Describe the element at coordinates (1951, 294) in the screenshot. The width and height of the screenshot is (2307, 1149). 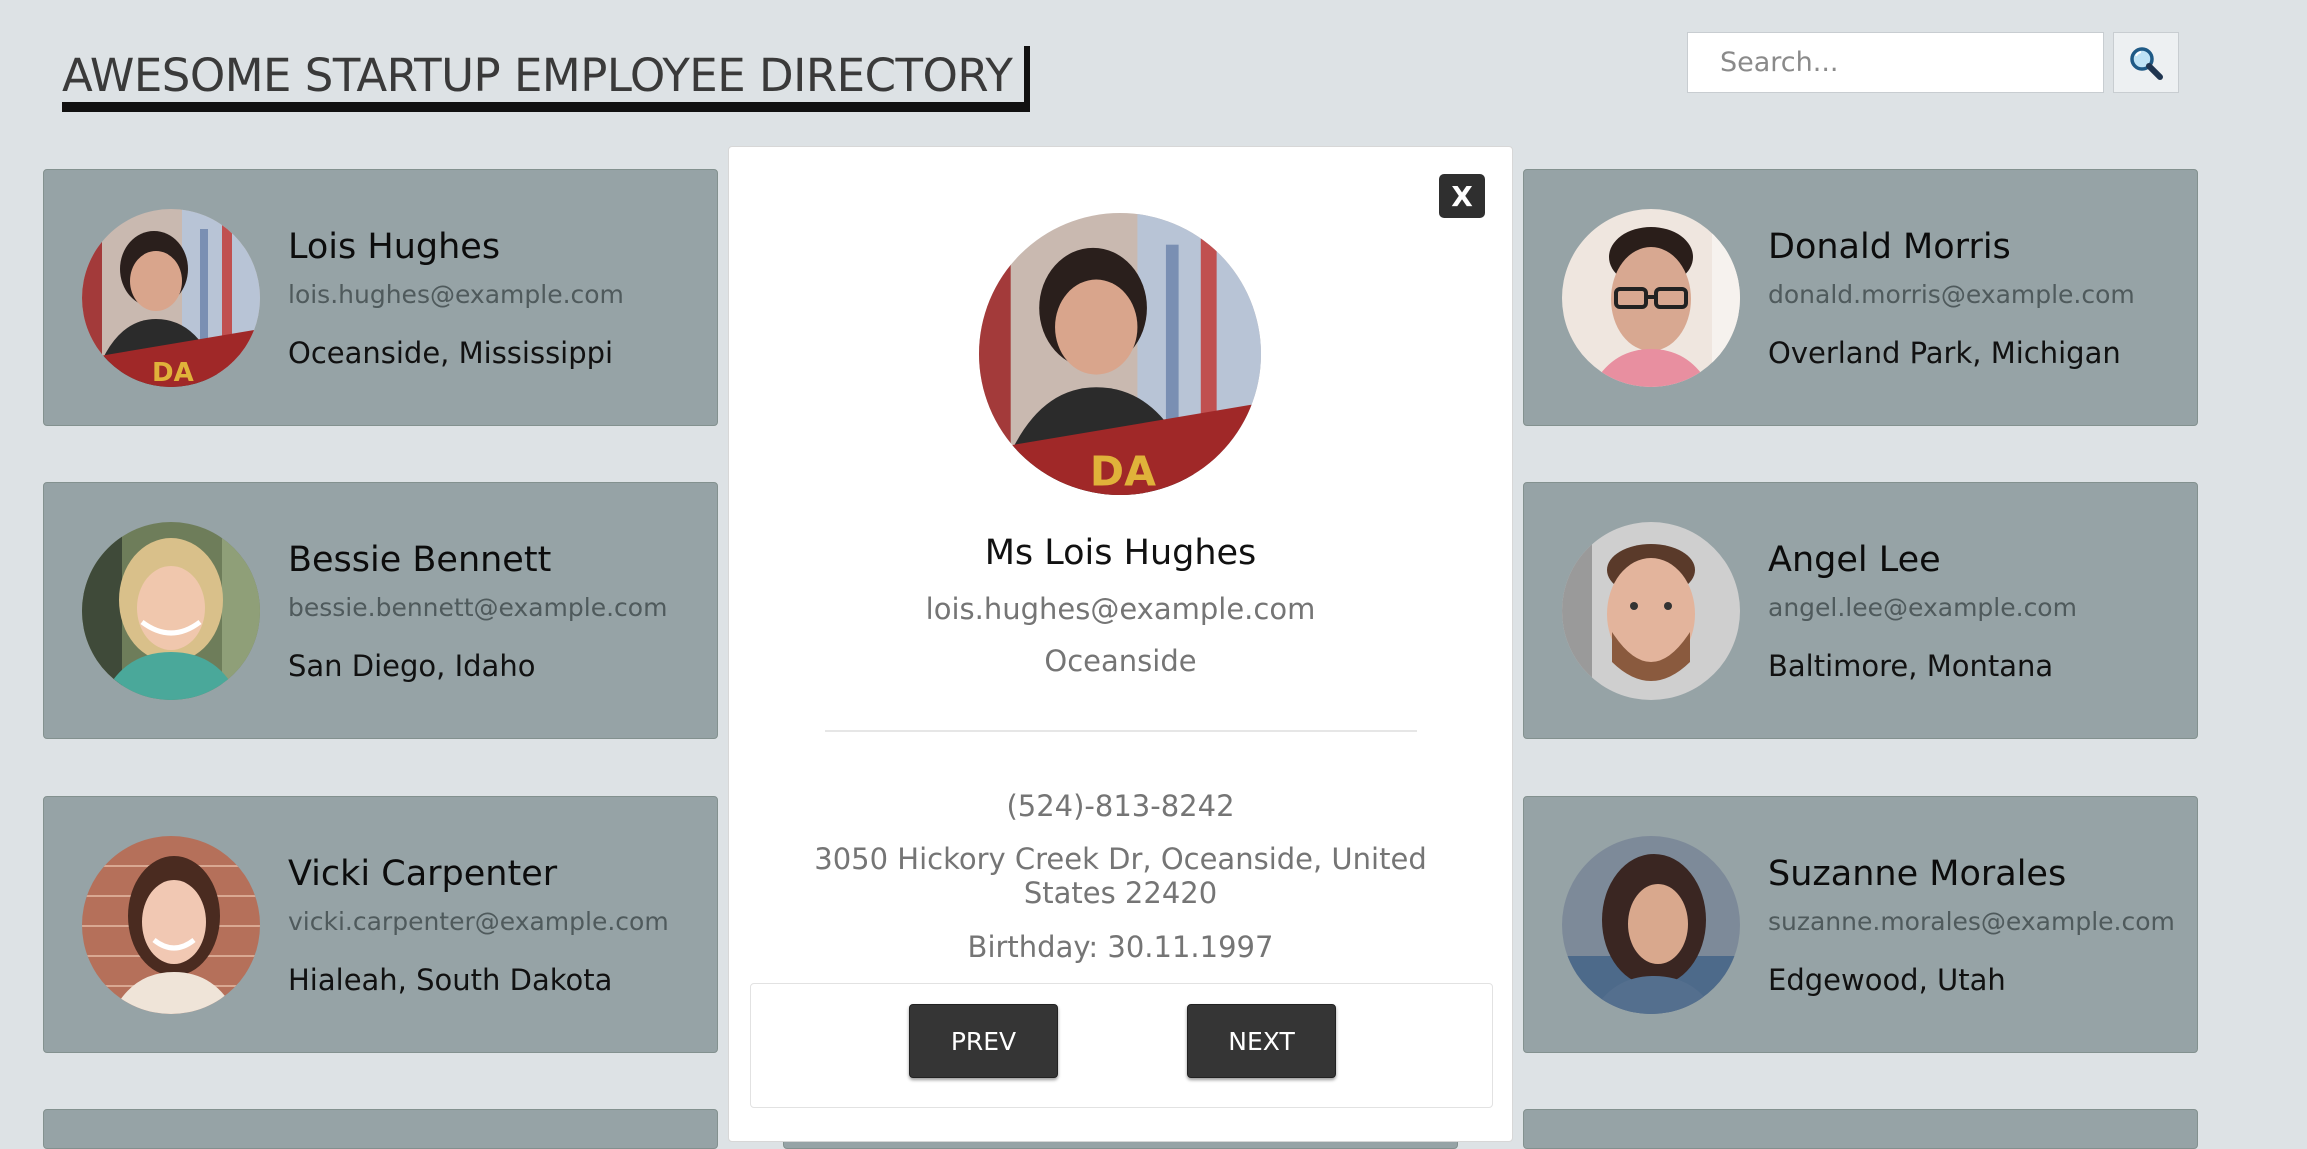
I see `employee-email: donald.morris@example.com` at that location.